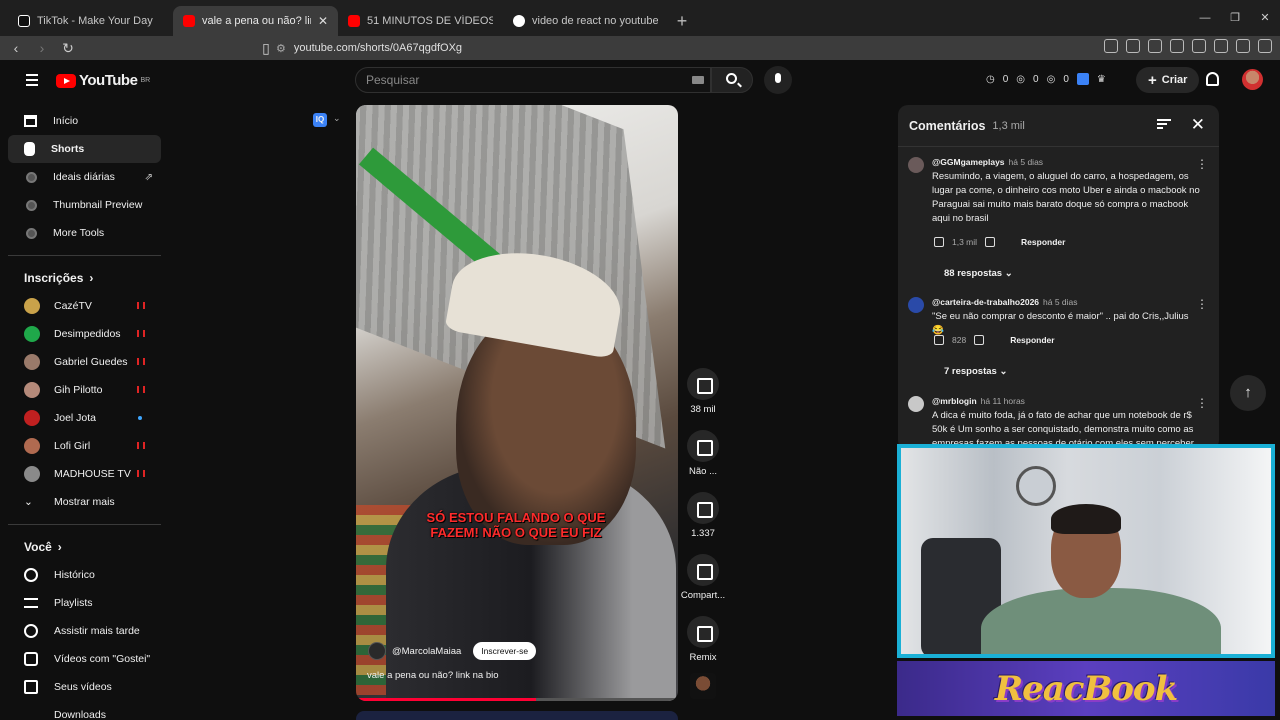 The image size is (1280, 720). Describe the element at coordinates (323, 21) in the screenshot. I see `close-tab-icon: ✕` at that location.